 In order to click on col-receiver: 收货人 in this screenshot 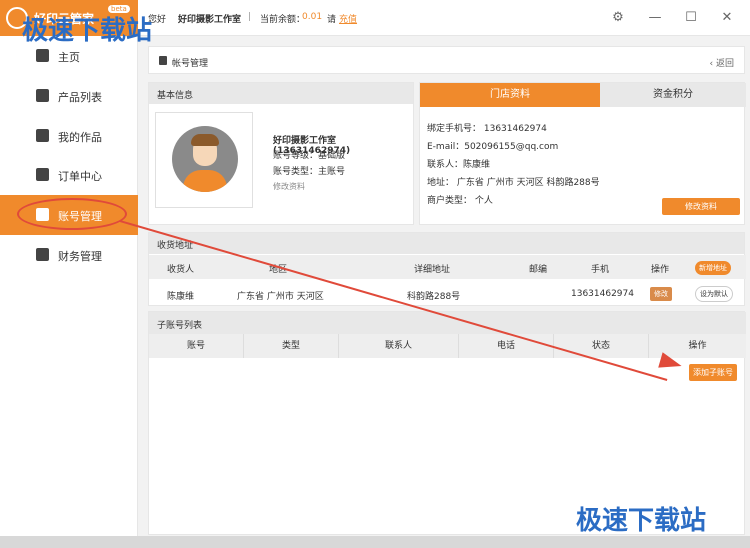, I will do `click(181, 270)`.